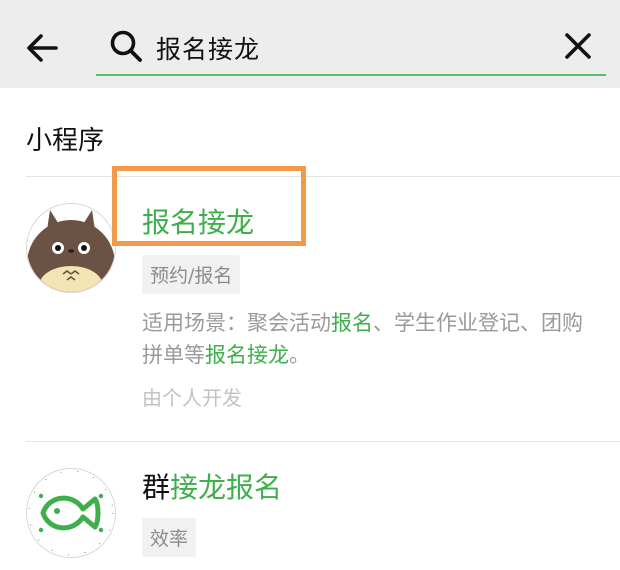 The image size is (620, 570). What do you see at coordinates (191, 274) in the screenshot?
I see `category-tag: 预约/报名` at bounding box center [191, 274].